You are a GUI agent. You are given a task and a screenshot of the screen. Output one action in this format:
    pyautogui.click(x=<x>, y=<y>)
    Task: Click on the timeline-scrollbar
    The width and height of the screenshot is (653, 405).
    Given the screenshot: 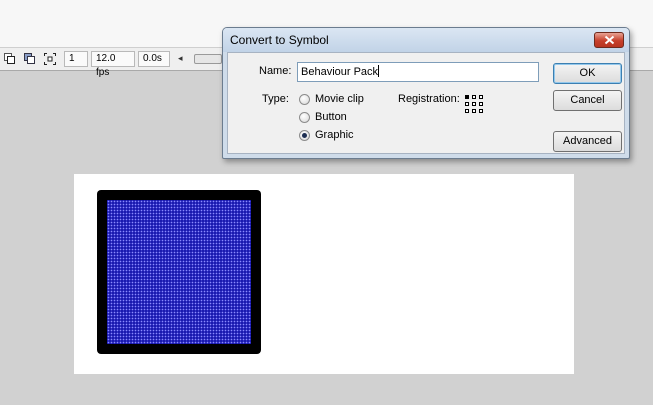 What is the action you would take?
    pyautogui.click(x=208, y=59)
    